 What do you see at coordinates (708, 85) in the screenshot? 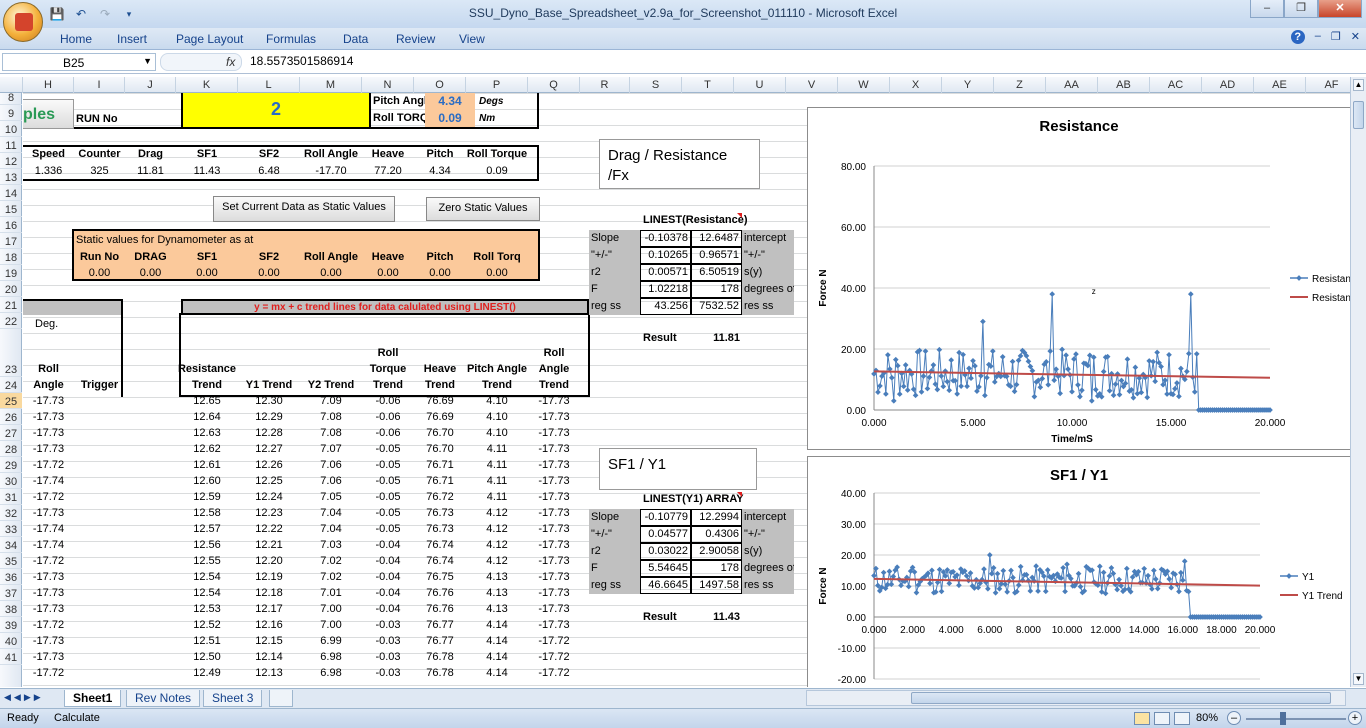
I see `column-header-t: T` at bounding box center [708, 85].